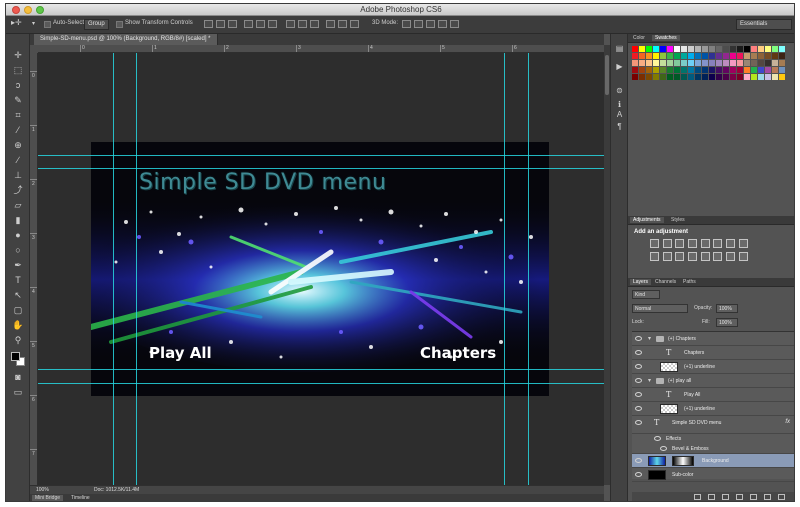 The image size is (800, 507). Describe the element at coordinates (418, 24) in the screenshot. I see `3d-roll-icon` at that location.